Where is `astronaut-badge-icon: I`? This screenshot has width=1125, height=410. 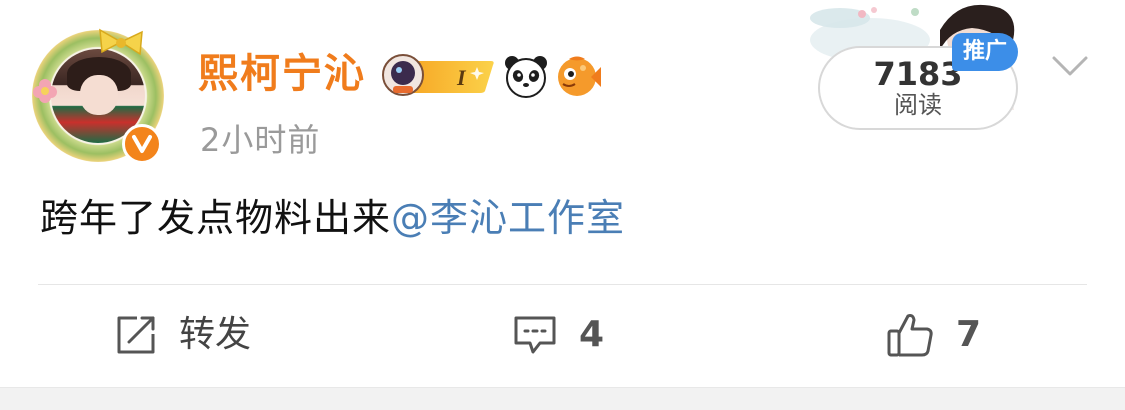 astronaut-badge-icon: I is located at coordinates (439, 75).